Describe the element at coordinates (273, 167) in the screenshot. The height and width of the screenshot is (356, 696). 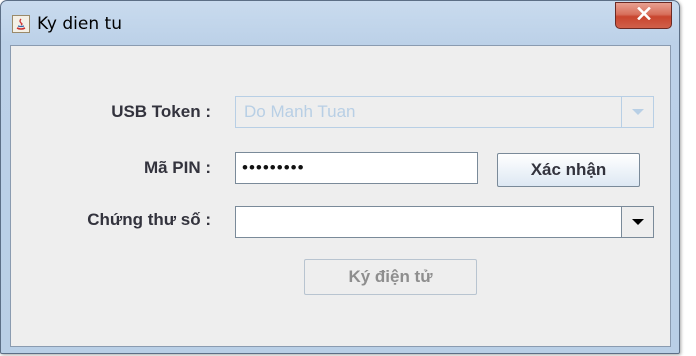
I see `pin-value: •••••••••` at that location.